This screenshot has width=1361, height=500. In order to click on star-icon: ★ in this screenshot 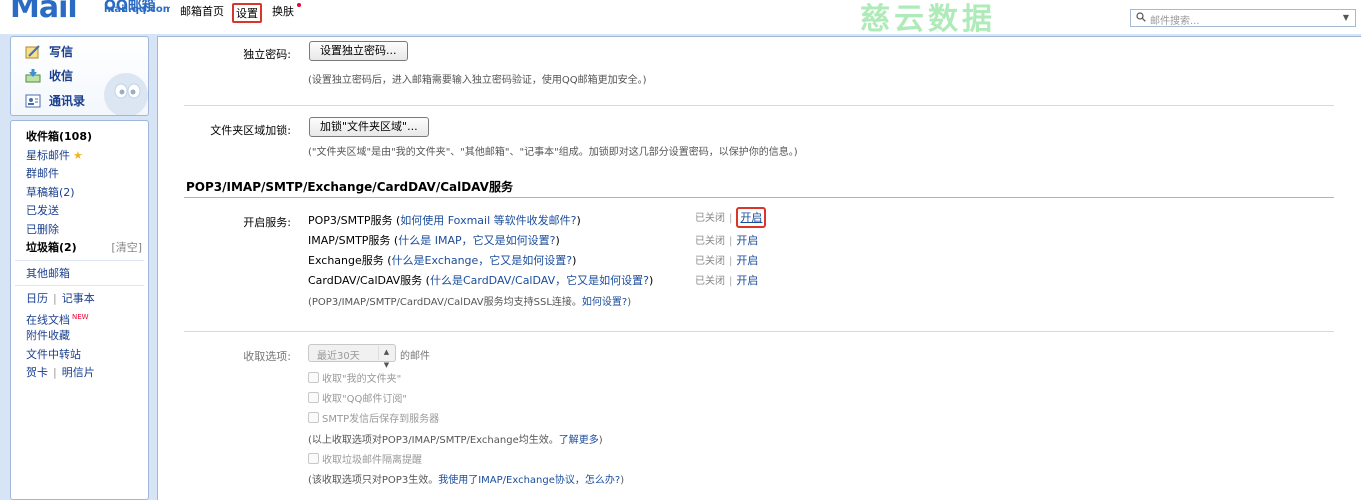, I will do `click(78, 155)`.